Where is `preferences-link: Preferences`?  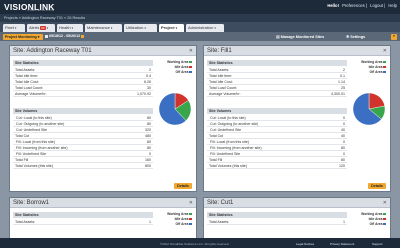
preferences-link: Preferences is located at coordinates (353, 5).